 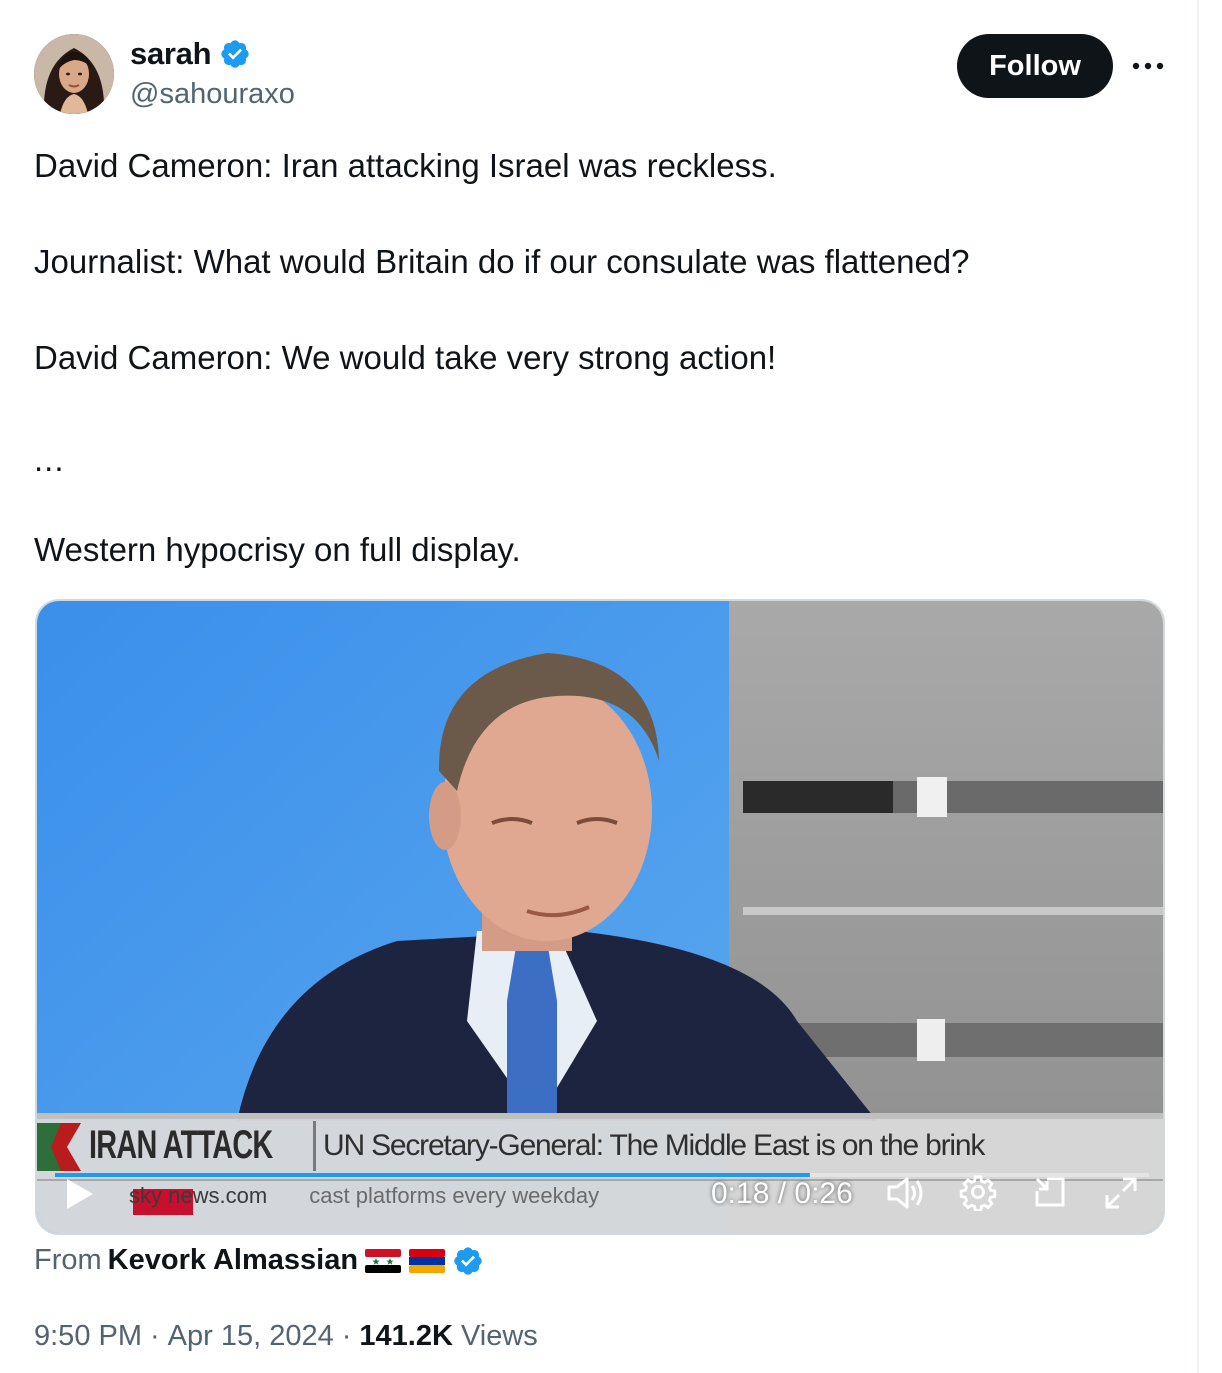 What do you see at coordinates (1198, 686) in the screenshot?
I see `column-border` at bounding box center [1198, 686].